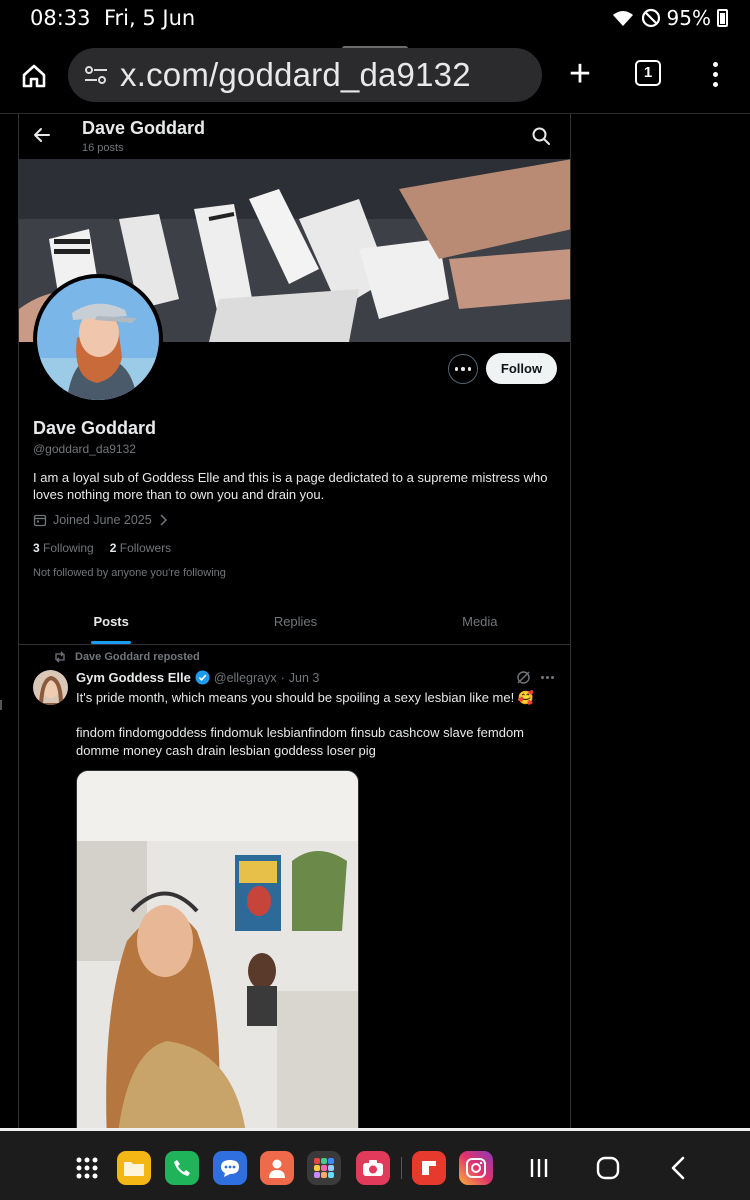  I want to click on grok-icon, so click(523, 677).